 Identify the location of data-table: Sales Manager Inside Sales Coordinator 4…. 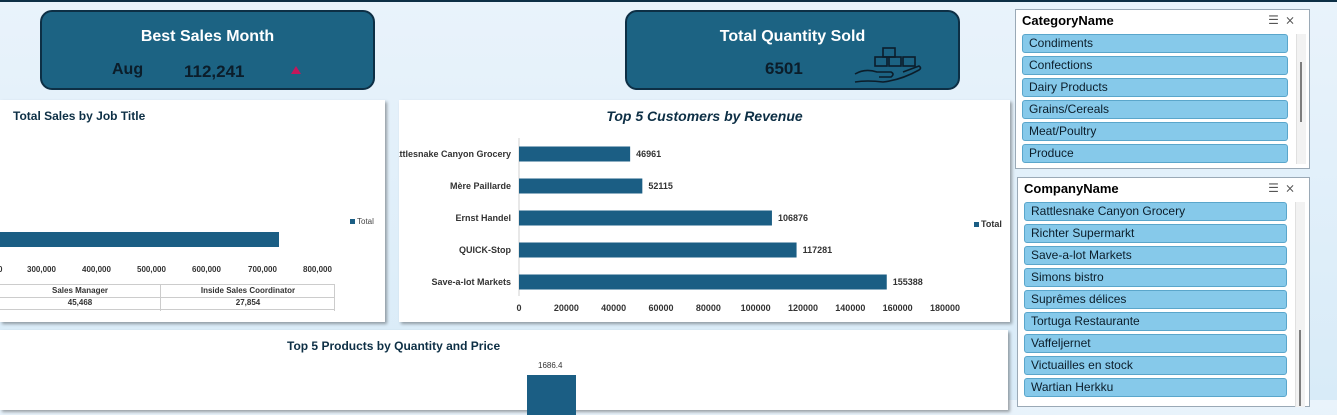
(167, 297).